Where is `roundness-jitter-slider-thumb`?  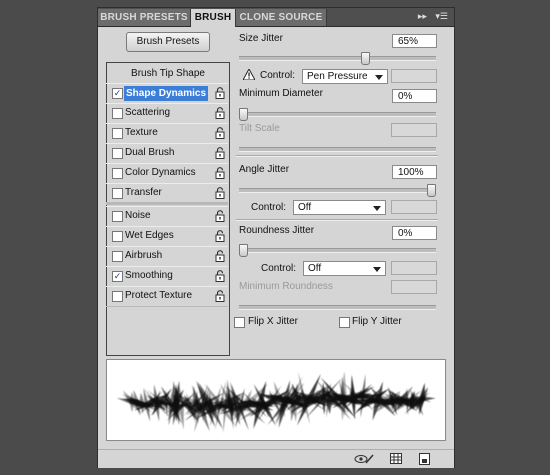 roundness-jitter-slider-thumb is located at coordinates (243, 250).